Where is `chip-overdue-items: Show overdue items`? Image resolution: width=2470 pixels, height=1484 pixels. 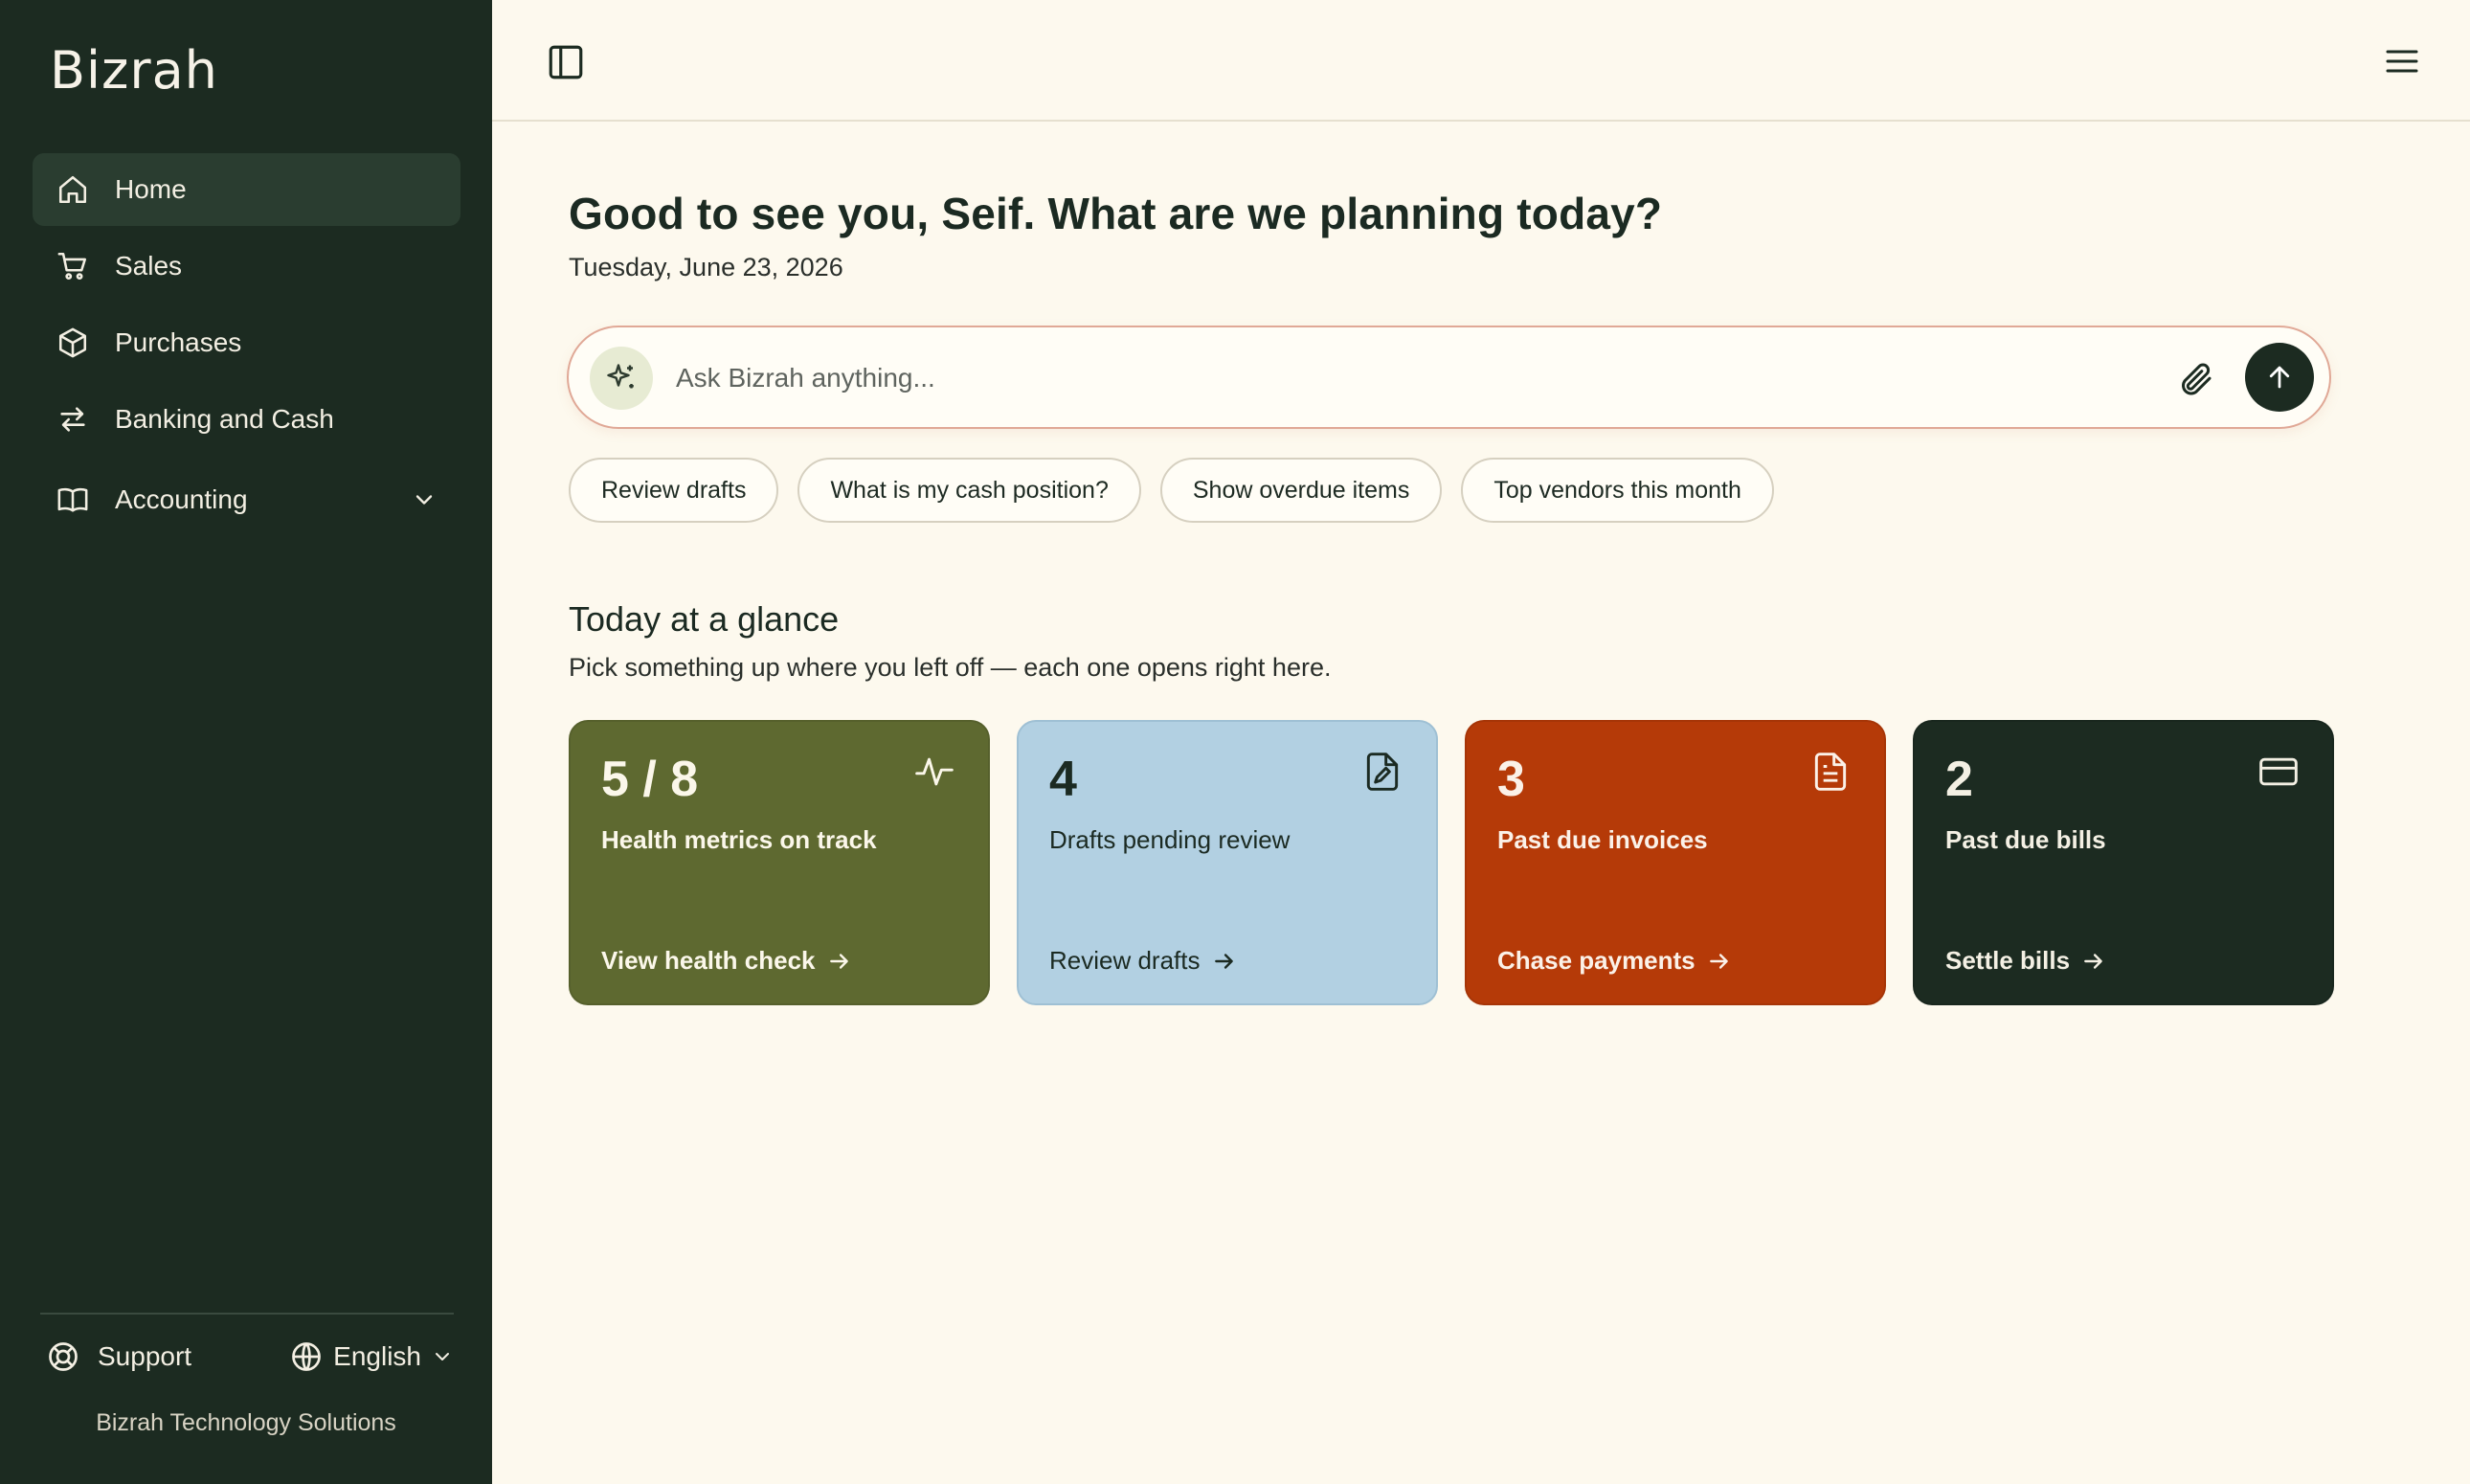
chip-overdue-items: Show overdue items is located at coordinates (1301, 490).